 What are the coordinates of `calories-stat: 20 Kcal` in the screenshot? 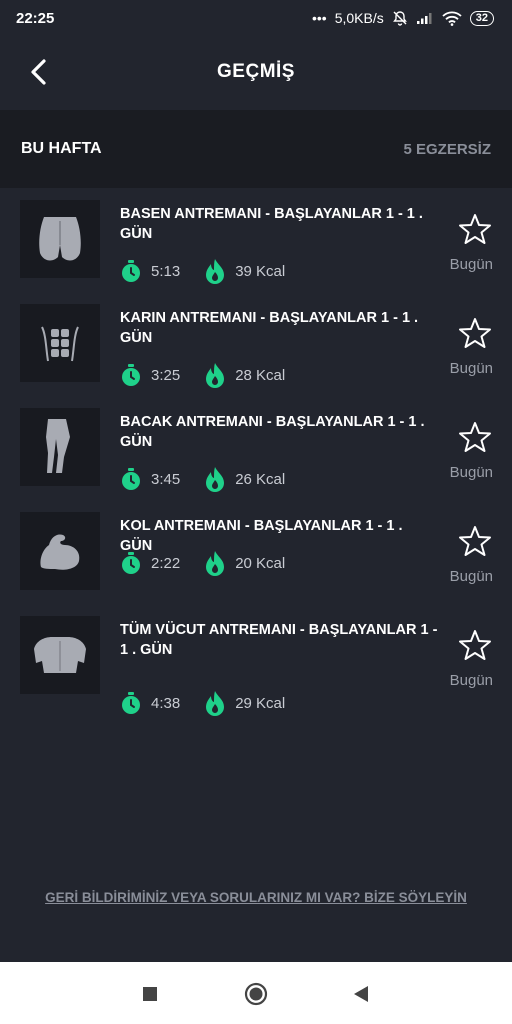 It's located at (244, 563).